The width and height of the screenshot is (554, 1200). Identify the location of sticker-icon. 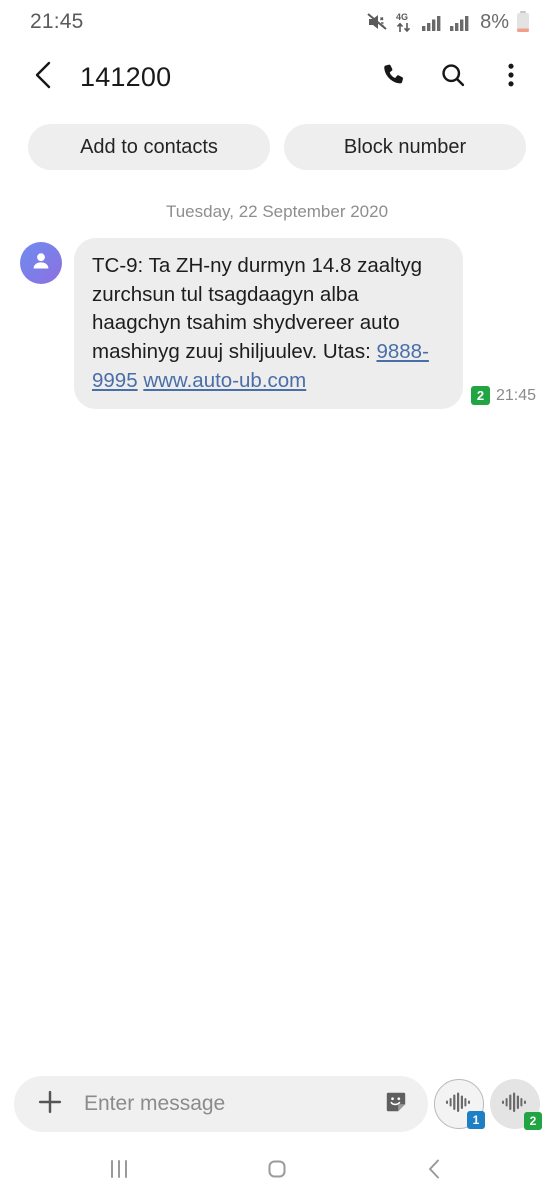
(396, 1104).